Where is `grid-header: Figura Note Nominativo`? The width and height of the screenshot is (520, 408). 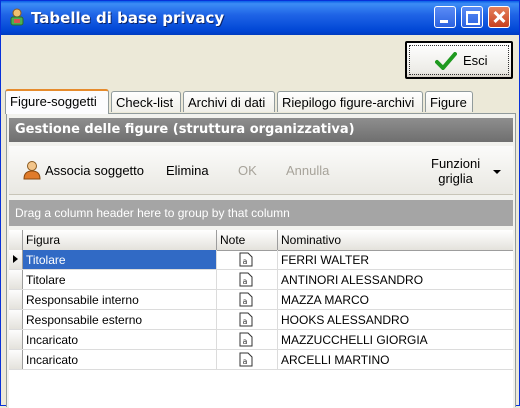 grid-header: Figura Note Nominativo is located at coordinates (261, 240).